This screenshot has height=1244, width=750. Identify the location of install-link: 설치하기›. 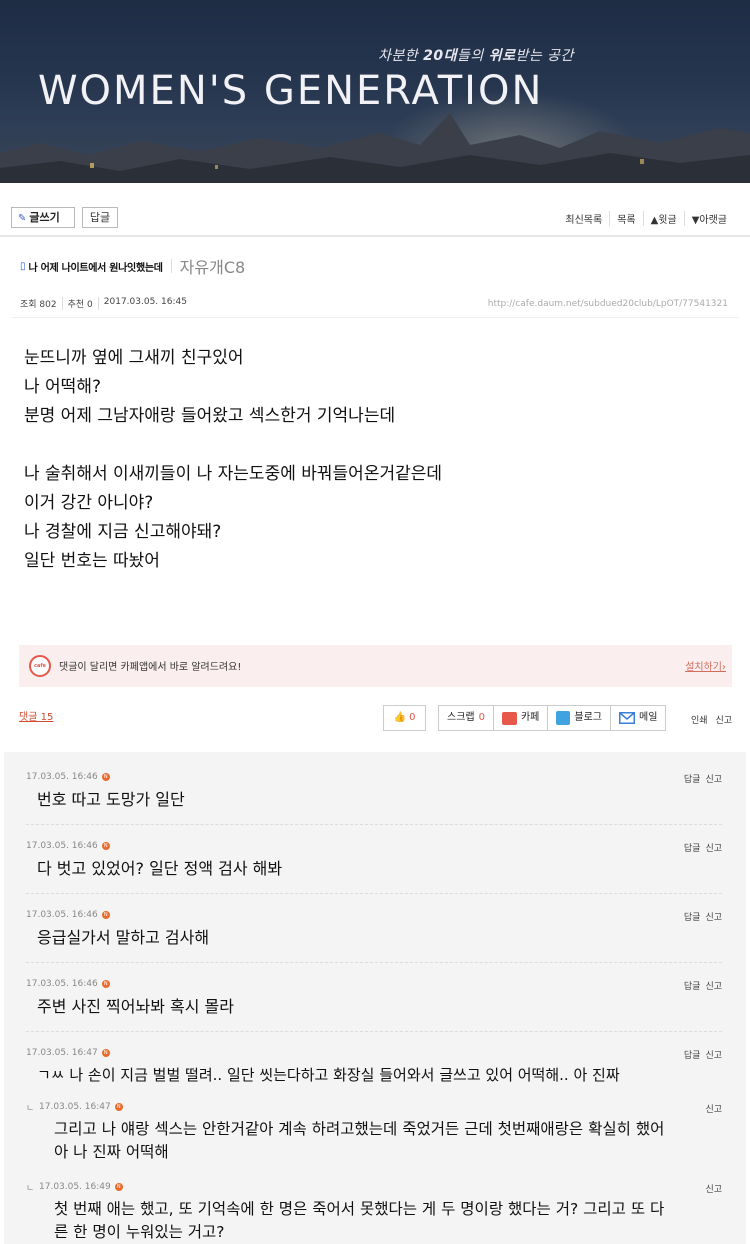
(705, 665).